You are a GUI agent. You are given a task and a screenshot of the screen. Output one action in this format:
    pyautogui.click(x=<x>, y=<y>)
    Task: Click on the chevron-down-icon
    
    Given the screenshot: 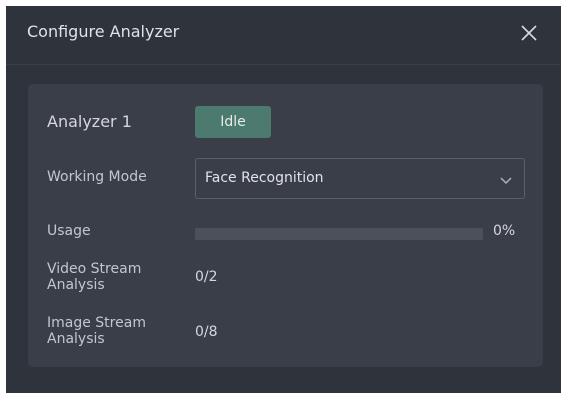 What is the action you would take?
    pyautogui.click(x=506, y=181)
    